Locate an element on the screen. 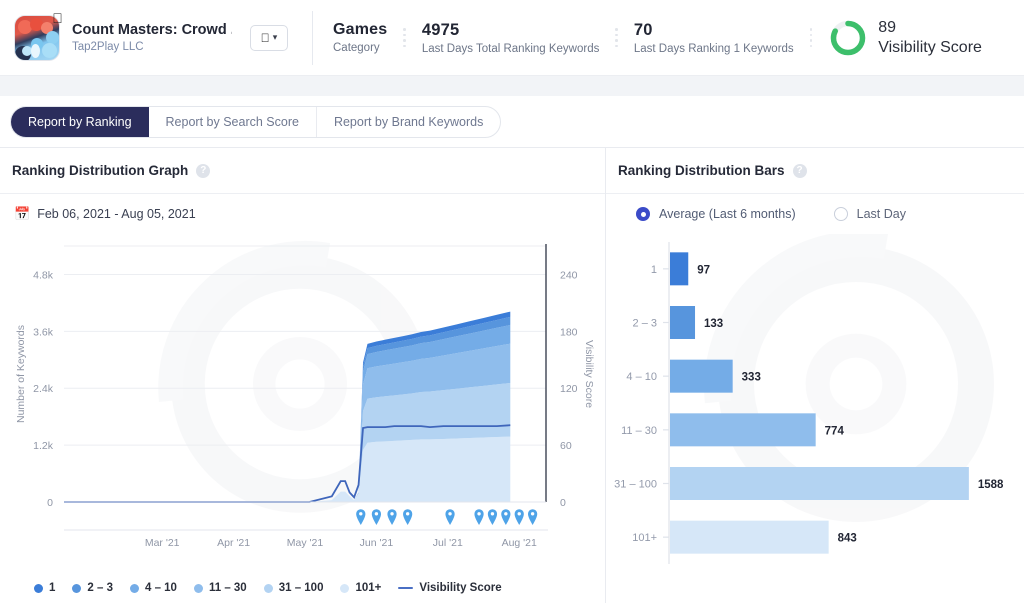 This screenshot has height=603, width=1024. radio-option-last-day: Last Day is located at coordinates (869, 214).